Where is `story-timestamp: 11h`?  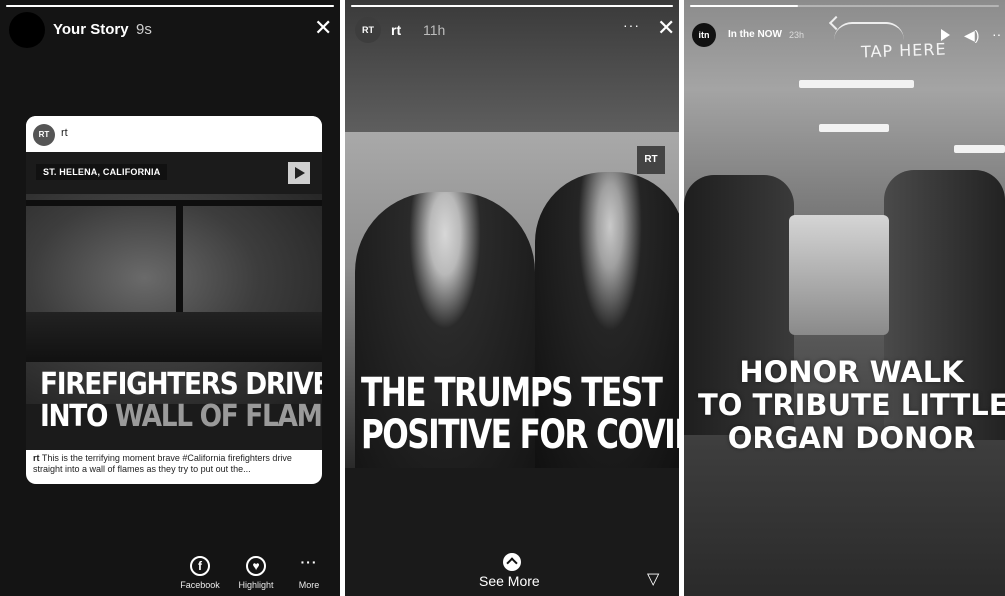
story-timestamp: 11h is located at coordinates (434, 30).